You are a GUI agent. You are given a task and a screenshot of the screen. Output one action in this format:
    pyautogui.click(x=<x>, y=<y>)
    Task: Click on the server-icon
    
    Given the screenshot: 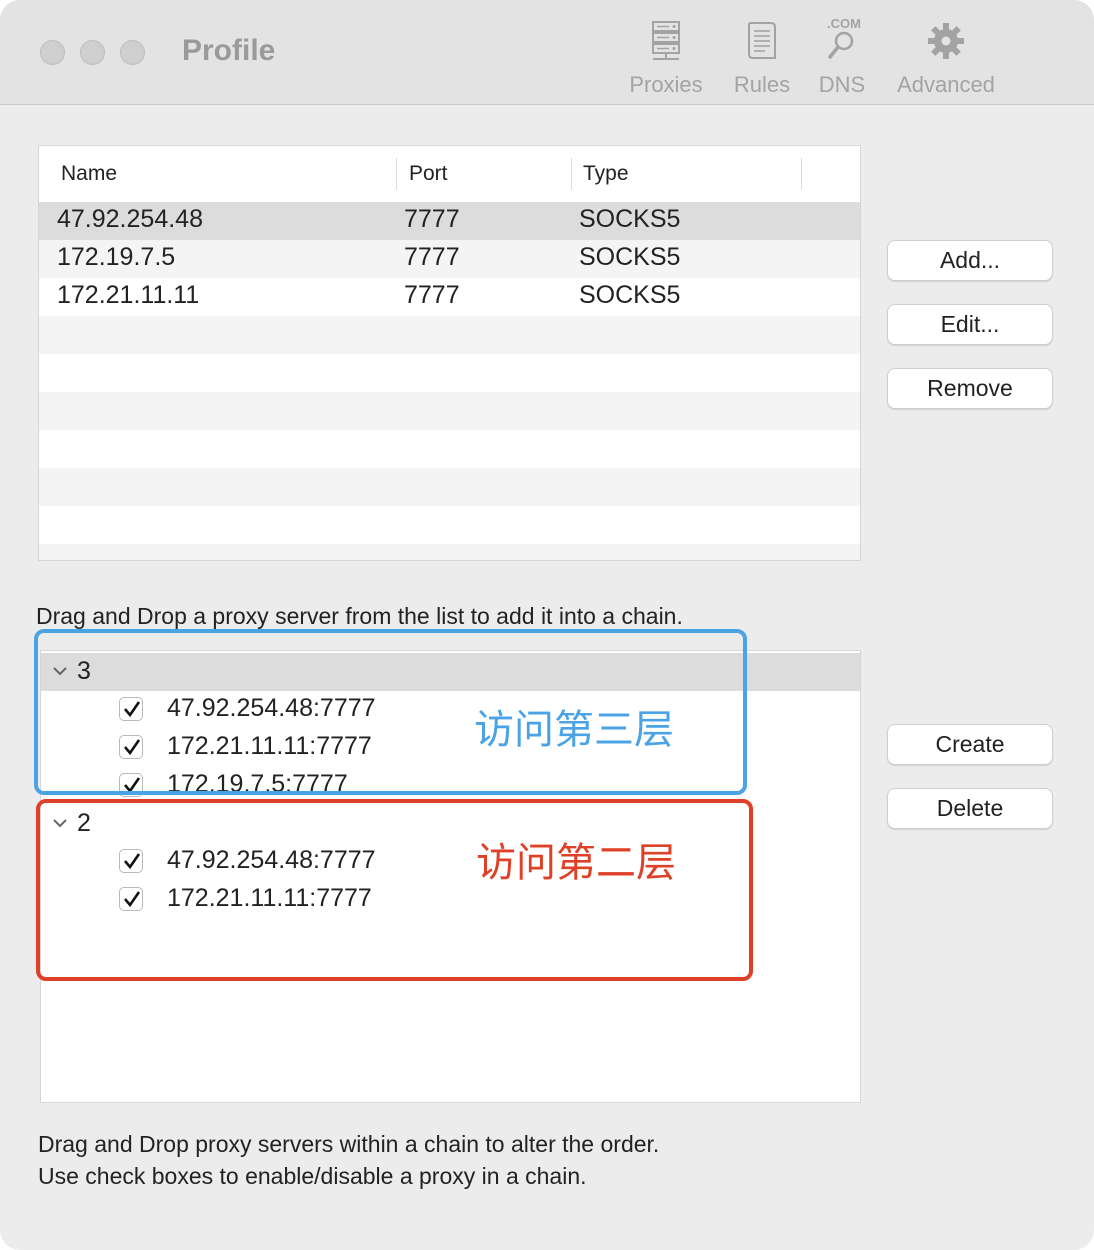 What is the action you would take?
    pyautogui.click(x=666, y=41)
    